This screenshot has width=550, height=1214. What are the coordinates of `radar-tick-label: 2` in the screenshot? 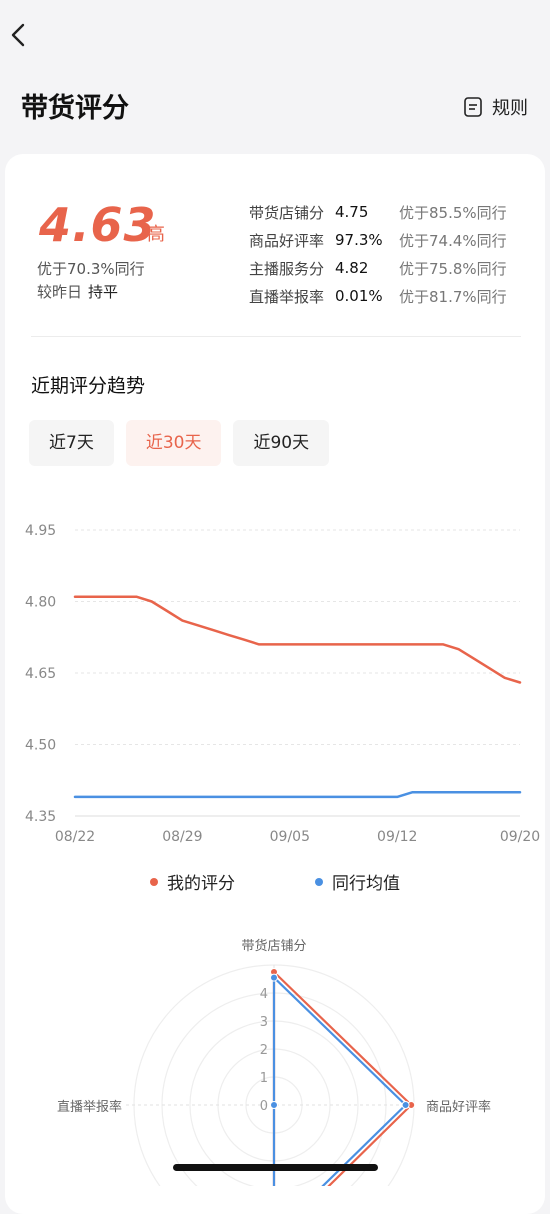 It's located at (264, 1050).